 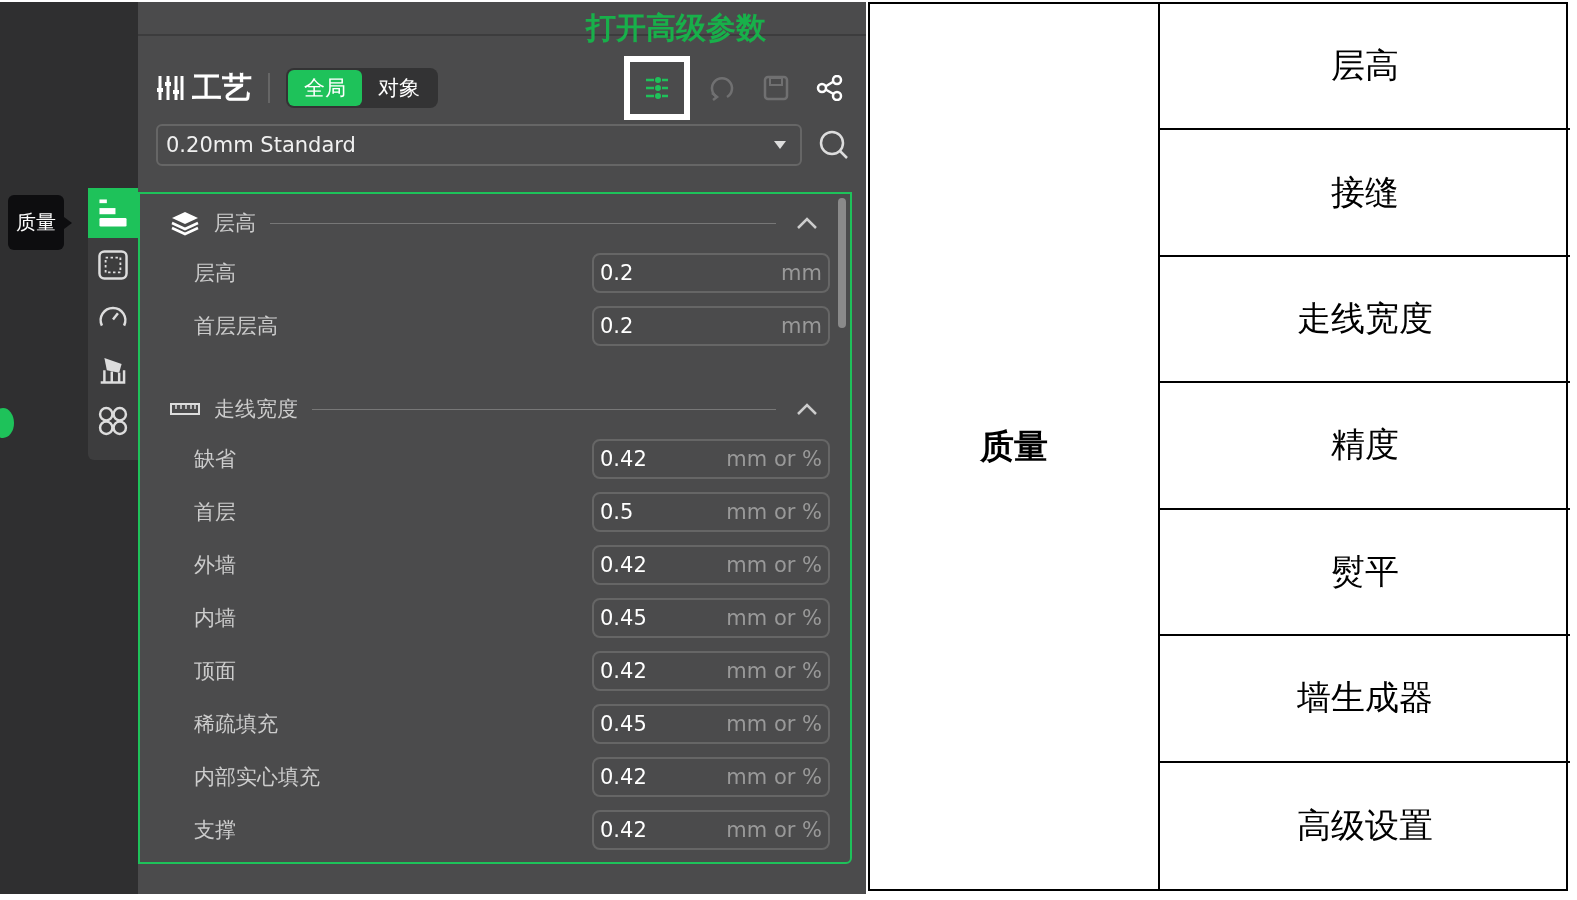 I want to click on setting-label: 首层, so click(x=215, y=512).